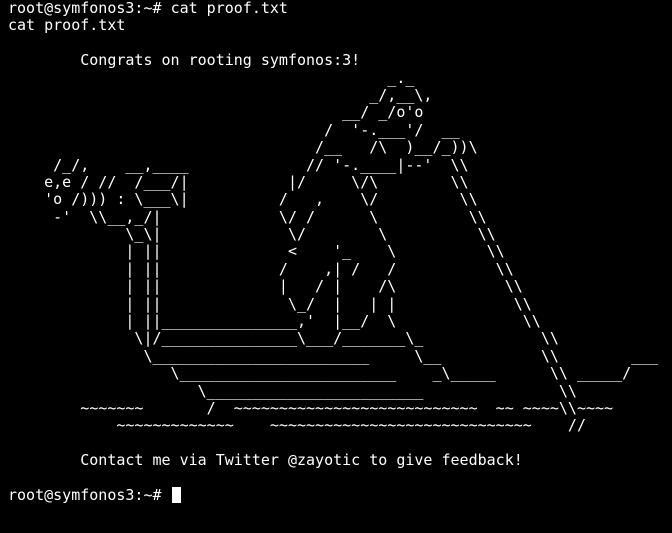 This screenshot has width=672, height=533. What do you see at coordinates (216, 112) in the screenshot?
I see `output-line: __/ _/o'o` at bounding box center [216, 112].